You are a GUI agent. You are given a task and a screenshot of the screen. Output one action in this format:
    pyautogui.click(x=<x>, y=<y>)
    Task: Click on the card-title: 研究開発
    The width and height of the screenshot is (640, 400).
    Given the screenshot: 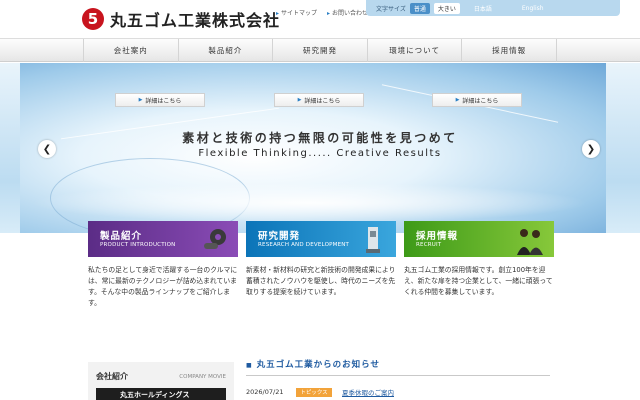 What is the action you would take?
    pyautogui.click(x=279, y=236)
    